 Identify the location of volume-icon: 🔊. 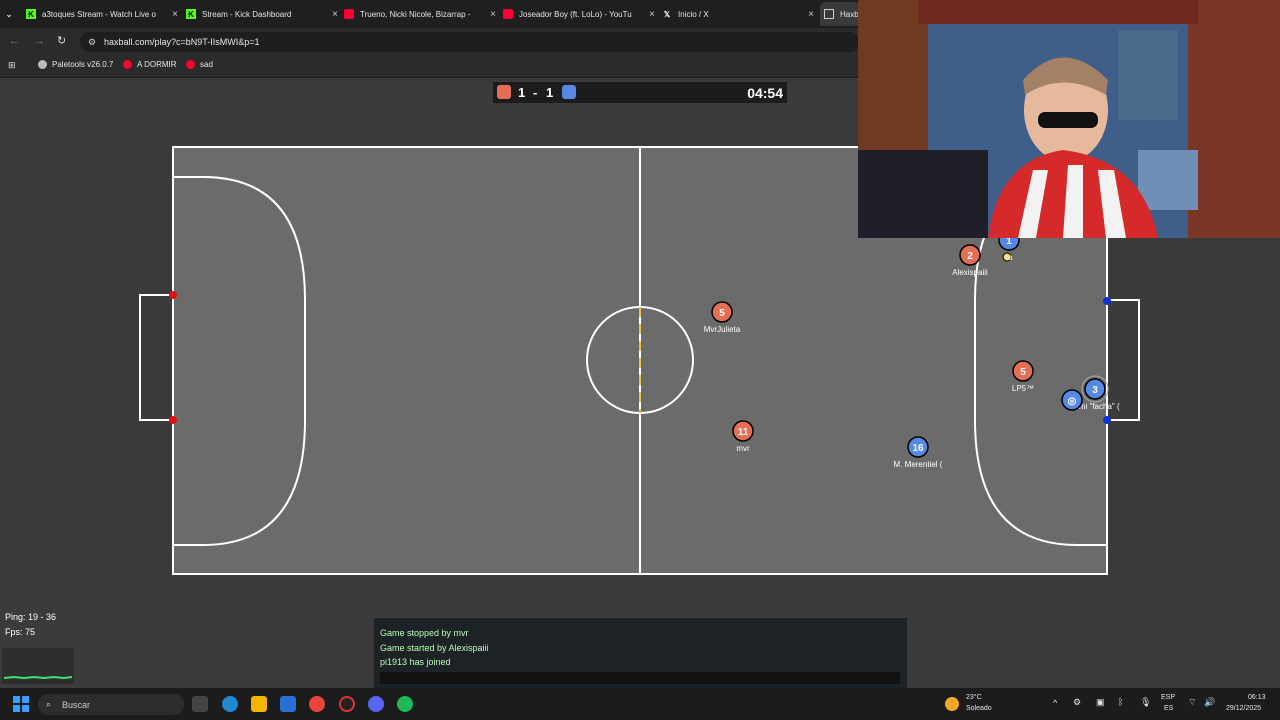
(1209, 702).